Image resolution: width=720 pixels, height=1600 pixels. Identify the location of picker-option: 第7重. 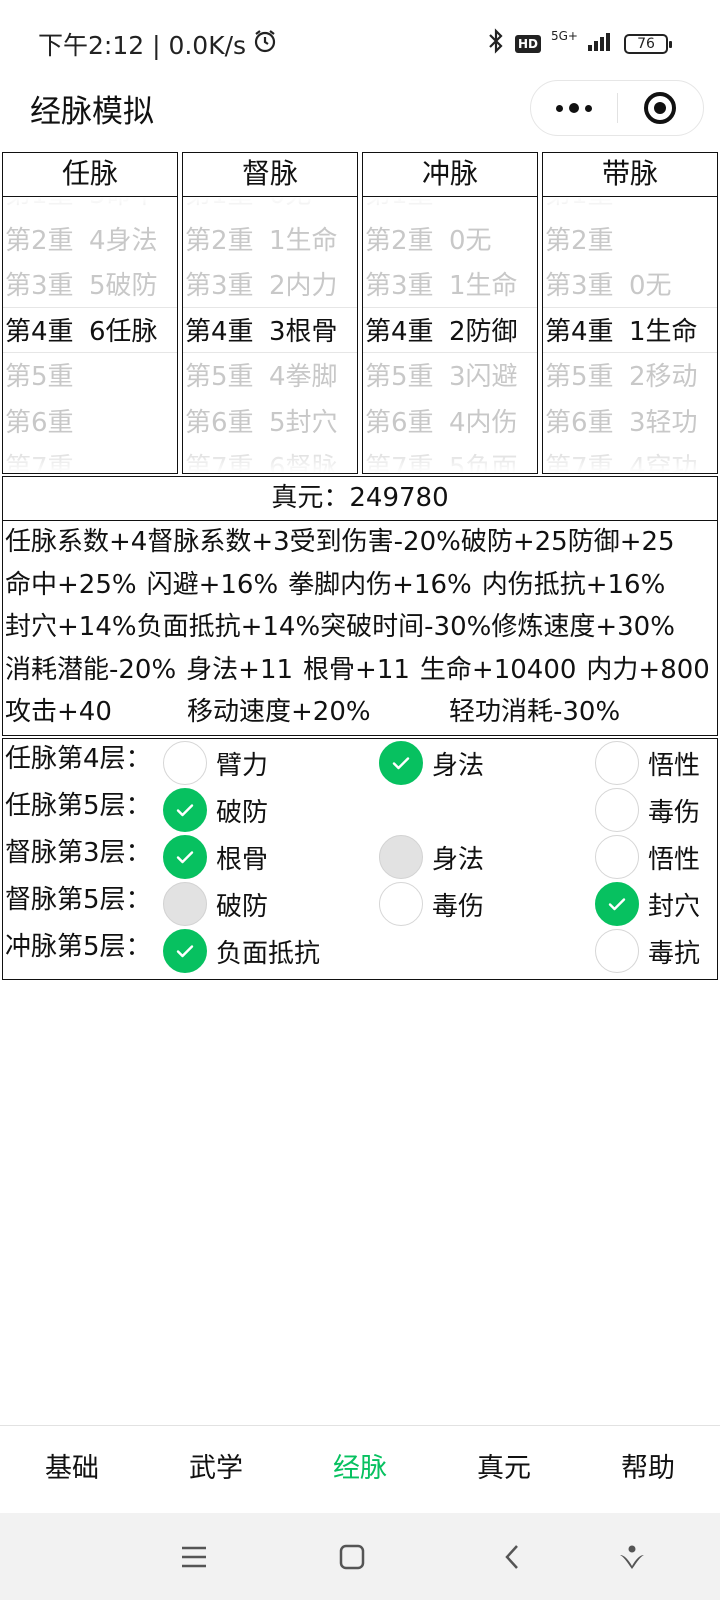
(90, 459).